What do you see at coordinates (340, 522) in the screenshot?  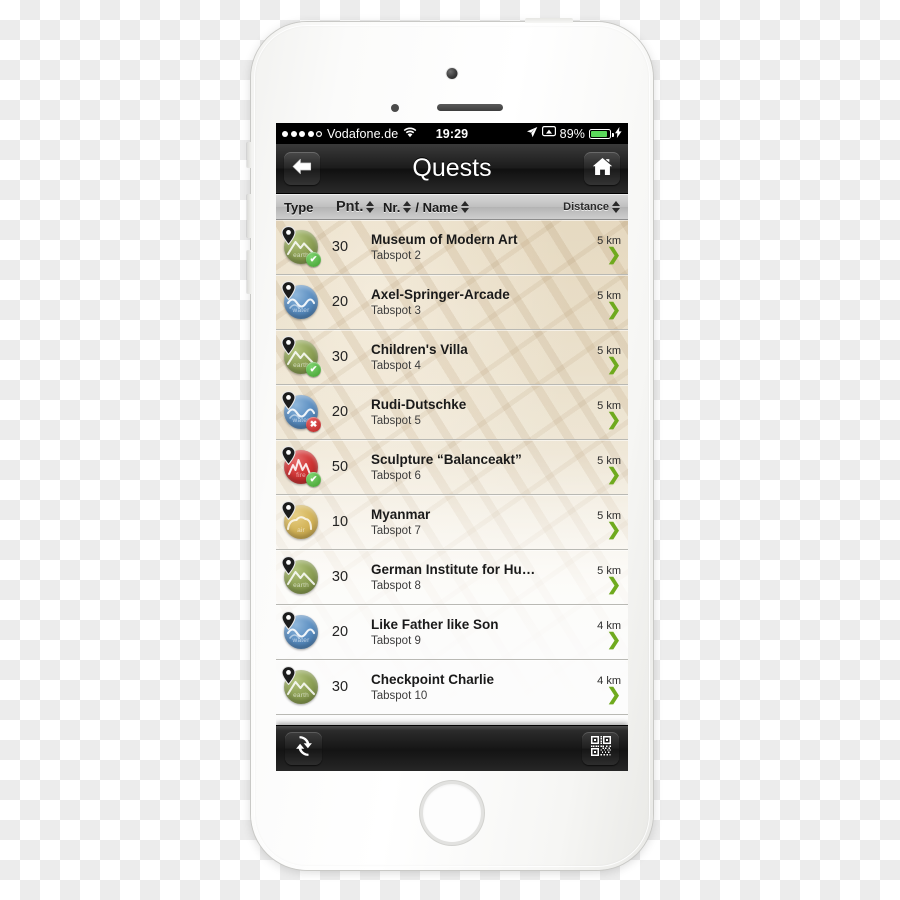 I see `quest-points: 10` at bounding box center [340, 522].